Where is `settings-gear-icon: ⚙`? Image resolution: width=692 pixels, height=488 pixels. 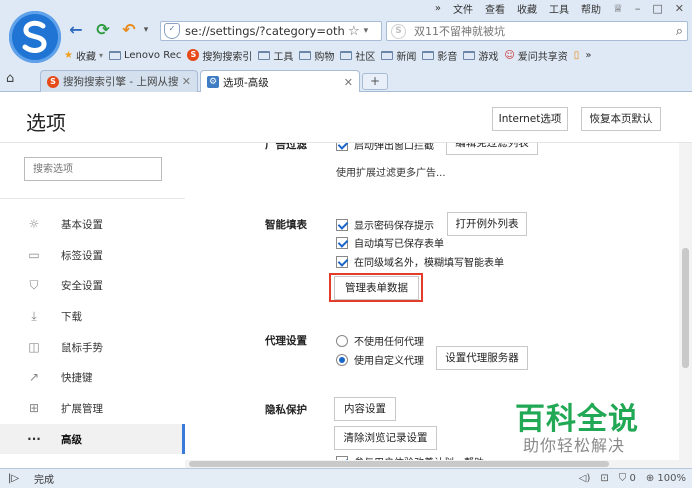
settings-gear-icon: ⚙ is located at coordinates (213, 82).